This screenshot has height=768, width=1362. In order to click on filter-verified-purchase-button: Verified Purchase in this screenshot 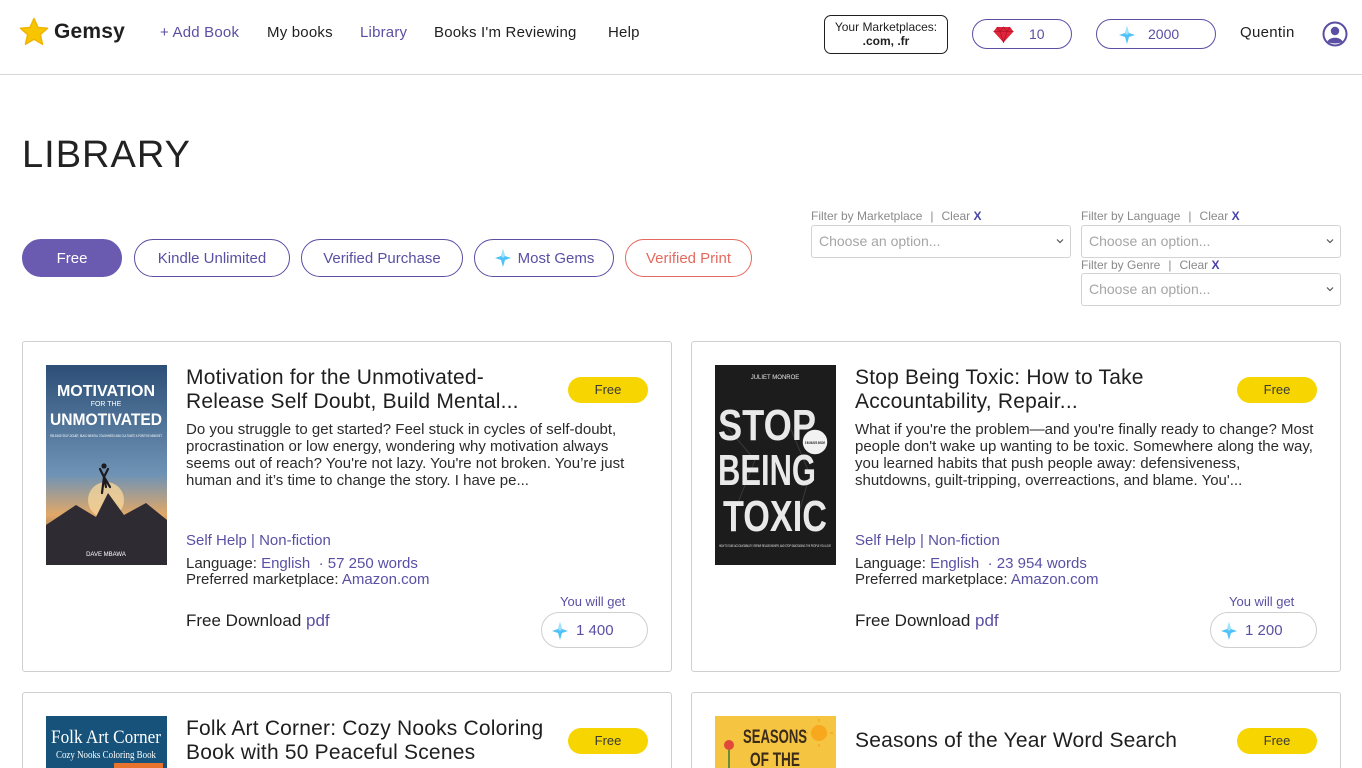, I will do `click(382, 258)`.